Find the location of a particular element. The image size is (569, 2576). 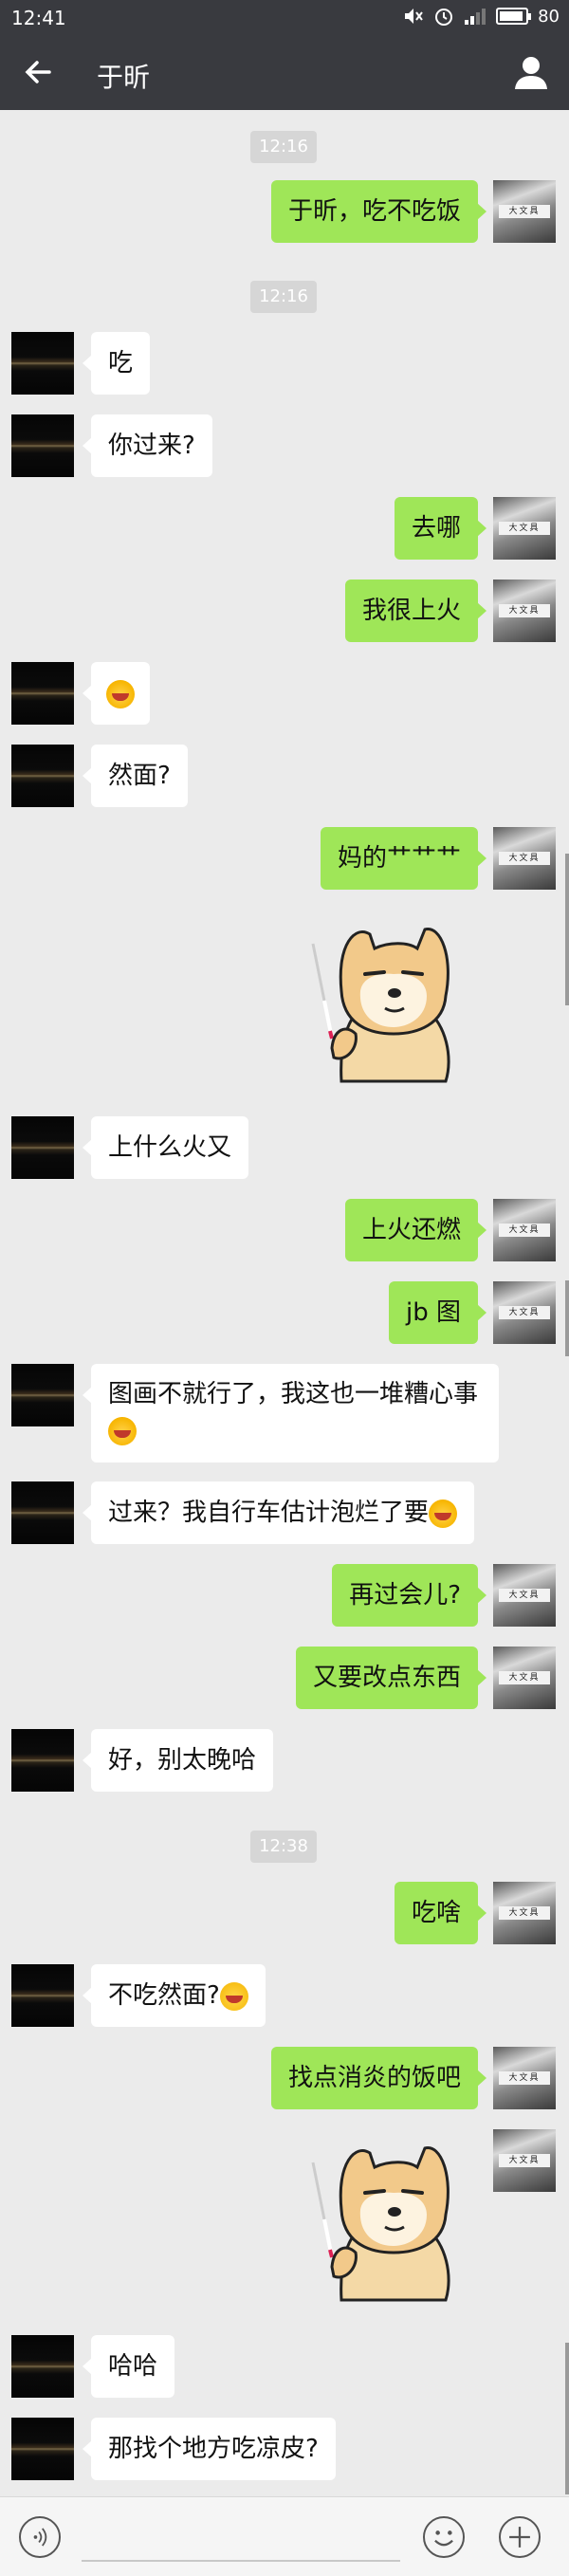

user-icon is located at coordinates (531, 72).